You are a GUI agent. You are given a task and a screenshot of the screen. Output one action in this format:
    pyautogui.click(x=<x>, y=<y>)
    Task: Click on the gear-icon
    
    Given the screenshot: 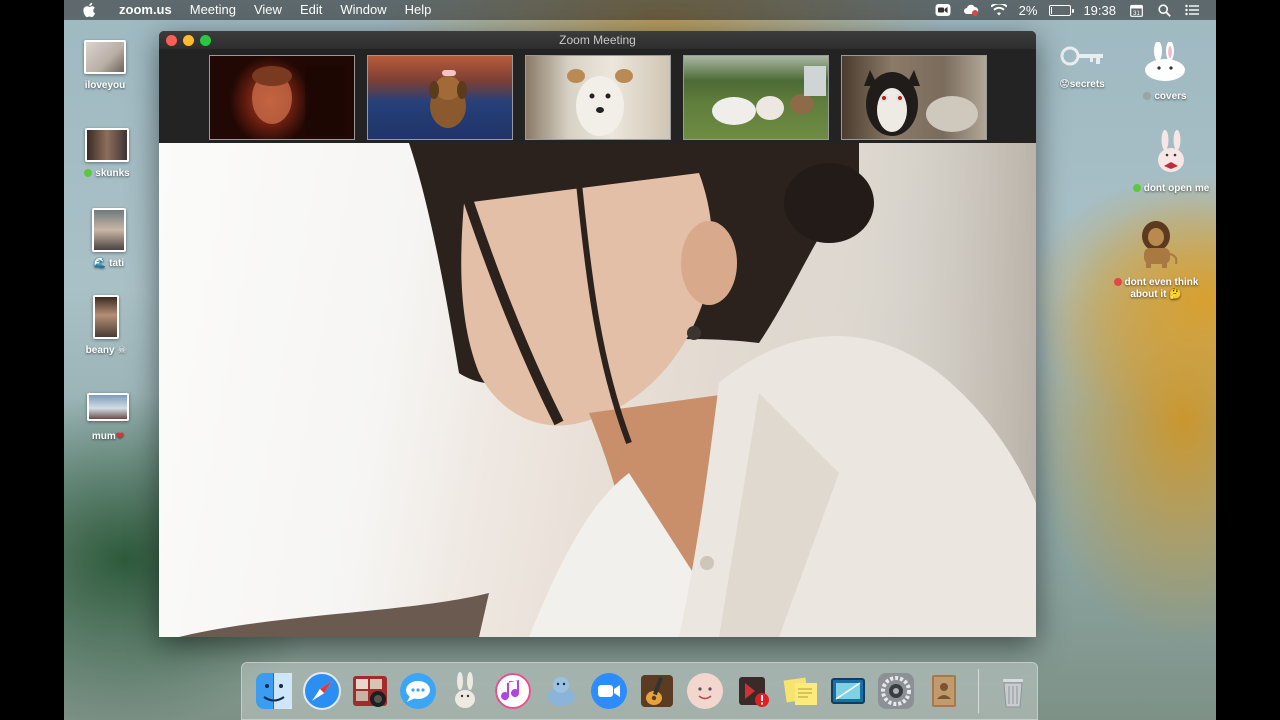 What is the action you would take?
    pyautogui.click(x=896, y=691)
    